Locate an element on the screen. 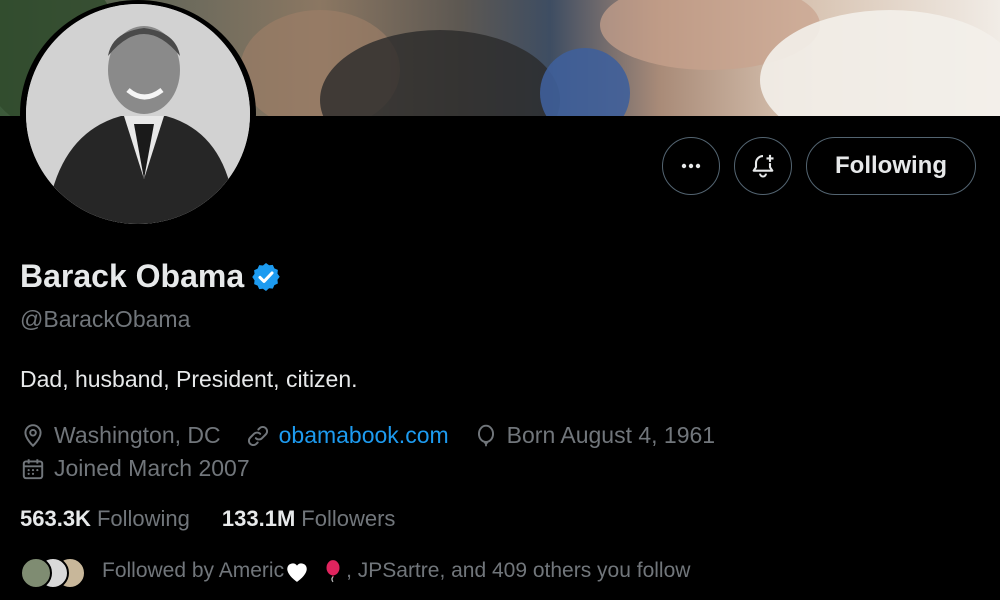  profile-stats: 563.3K Following 133.1M Followers is located at coordinates (223, 519).